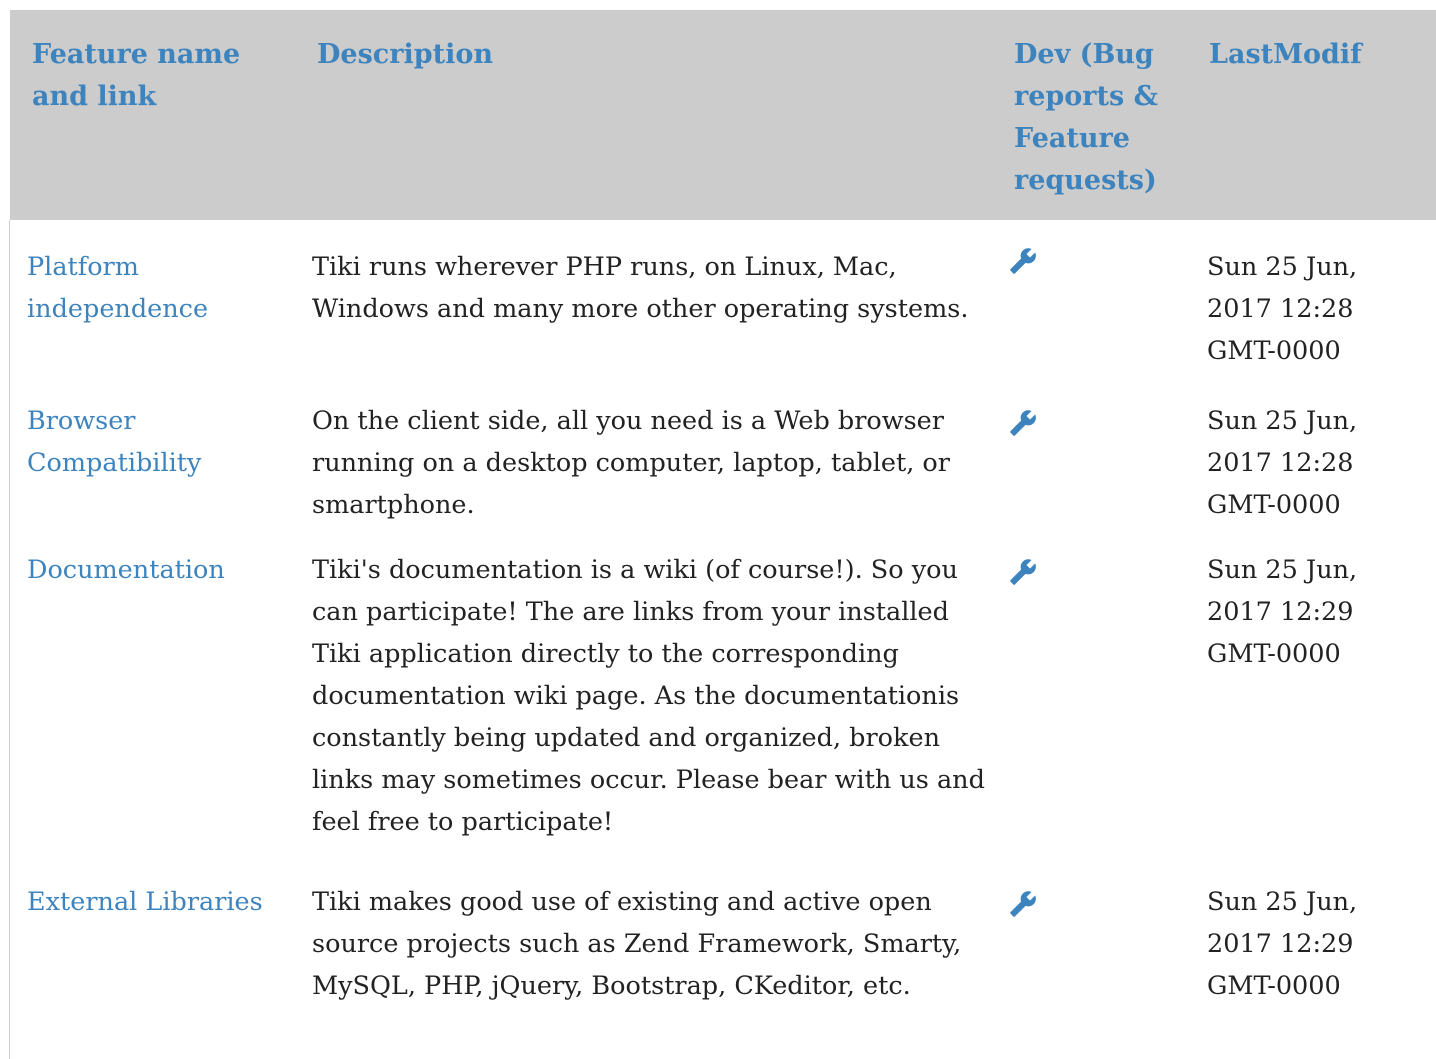 Image resolution: width=1436 pixels, height=1059 pixels. I want to click on feature-link-documentation: Documentation, so click(126, 570).